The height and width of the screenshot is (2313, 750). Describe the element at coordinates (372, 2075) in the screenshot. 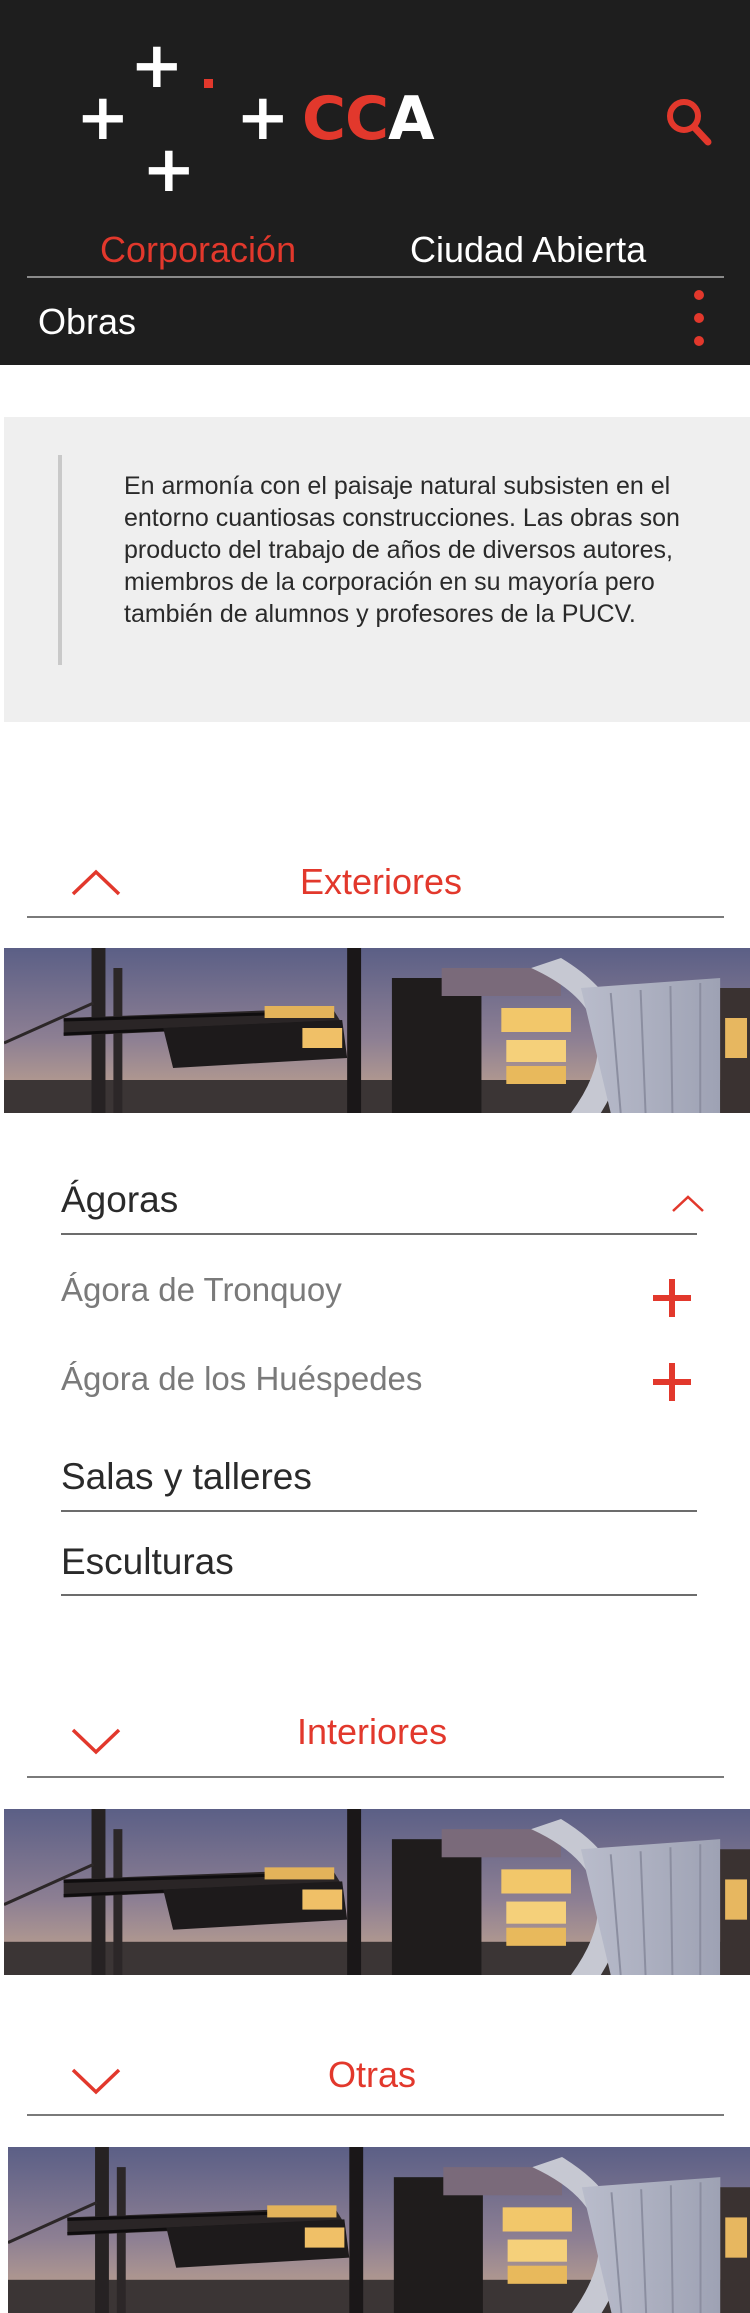

I see `section-title-otras: Otras` at that location.